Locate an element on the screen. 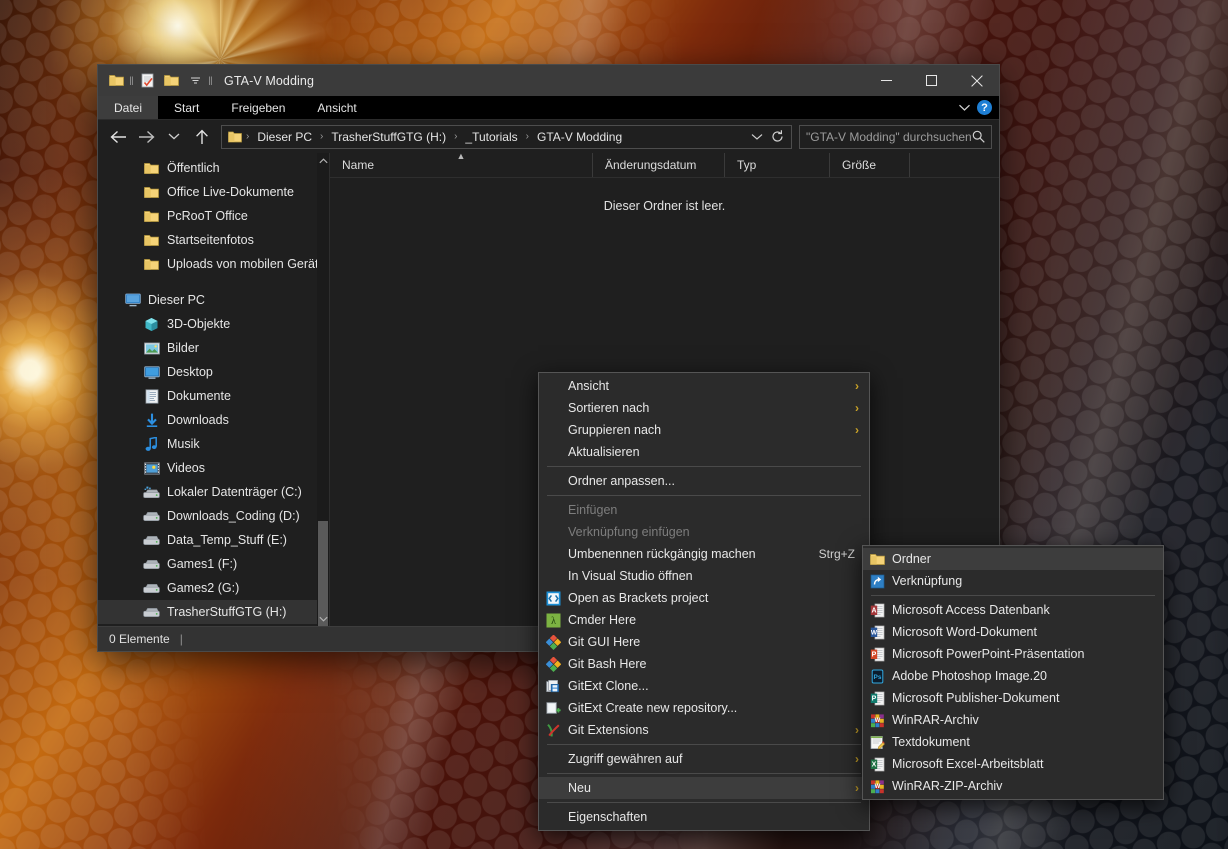 This screenshot has width=1228, height=849. close-icon is located at coordinates (976, 80).